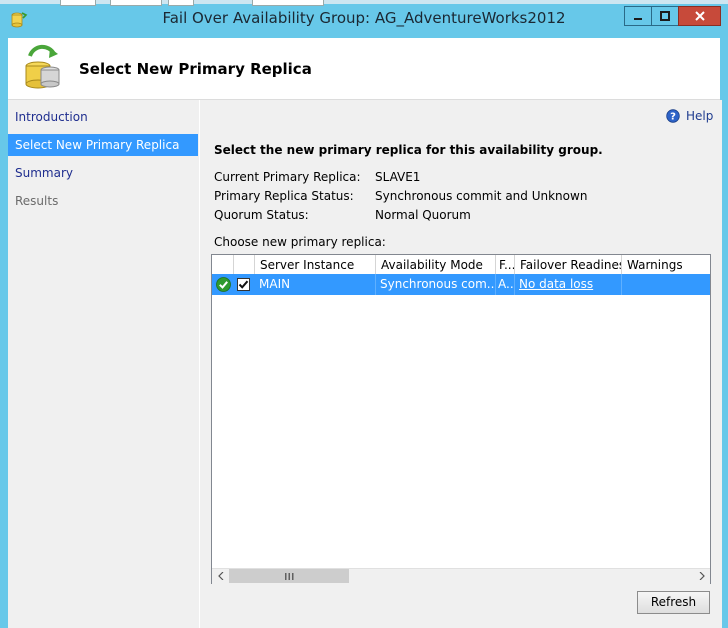 Image resolution: width=728 pixels, height=628 pixels. I want to click on help-link: ? Help, so click(689, 116).